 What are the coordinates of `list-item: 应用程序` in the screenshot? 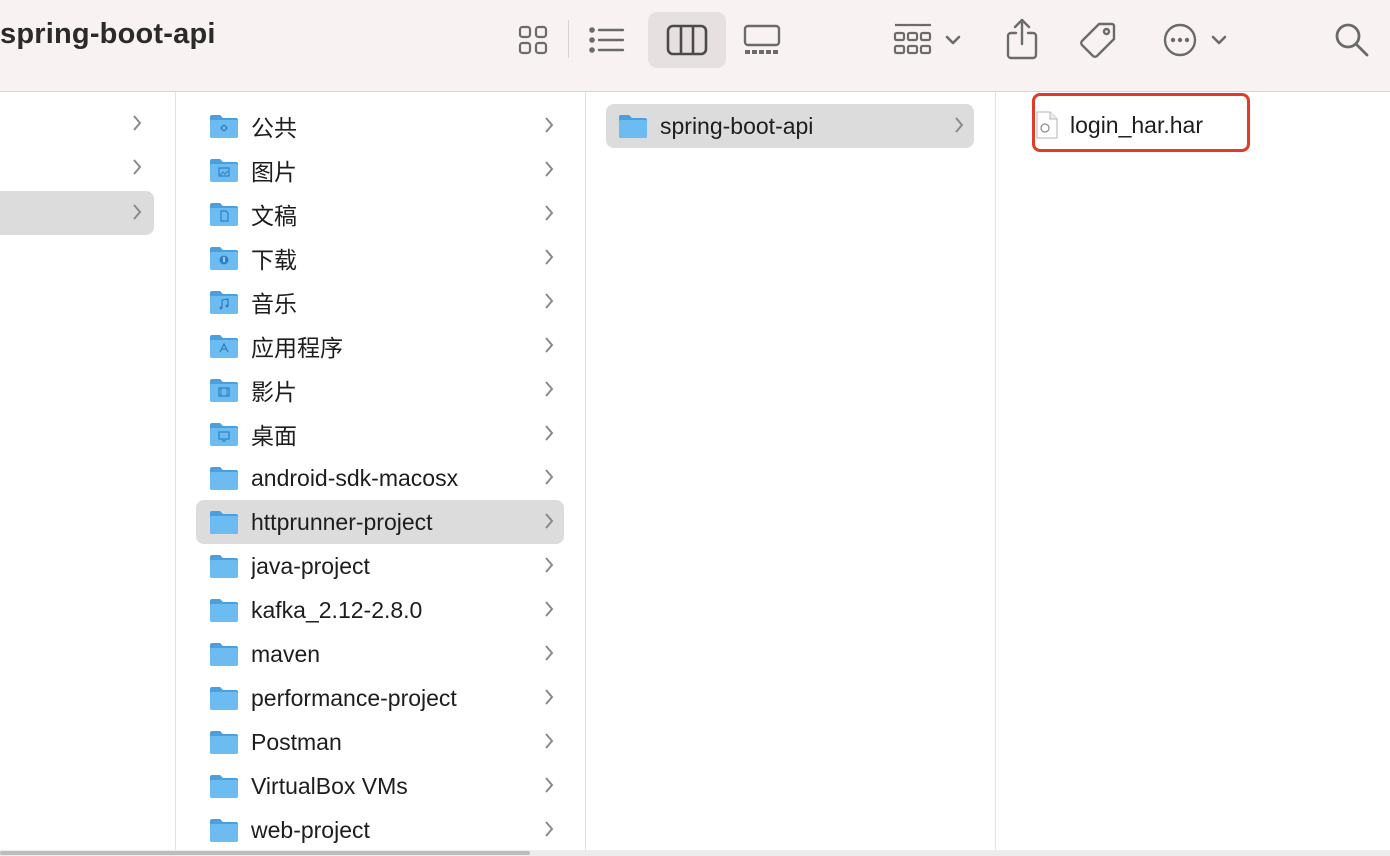 It's located at (380, 346).